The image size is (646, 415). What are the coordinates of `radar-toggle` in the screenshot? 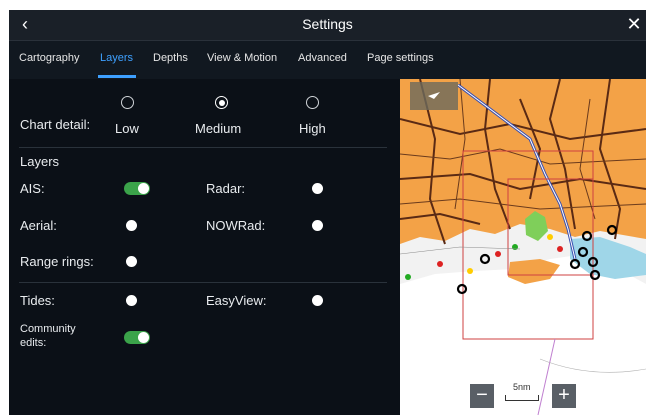 It's located at (318, 188).